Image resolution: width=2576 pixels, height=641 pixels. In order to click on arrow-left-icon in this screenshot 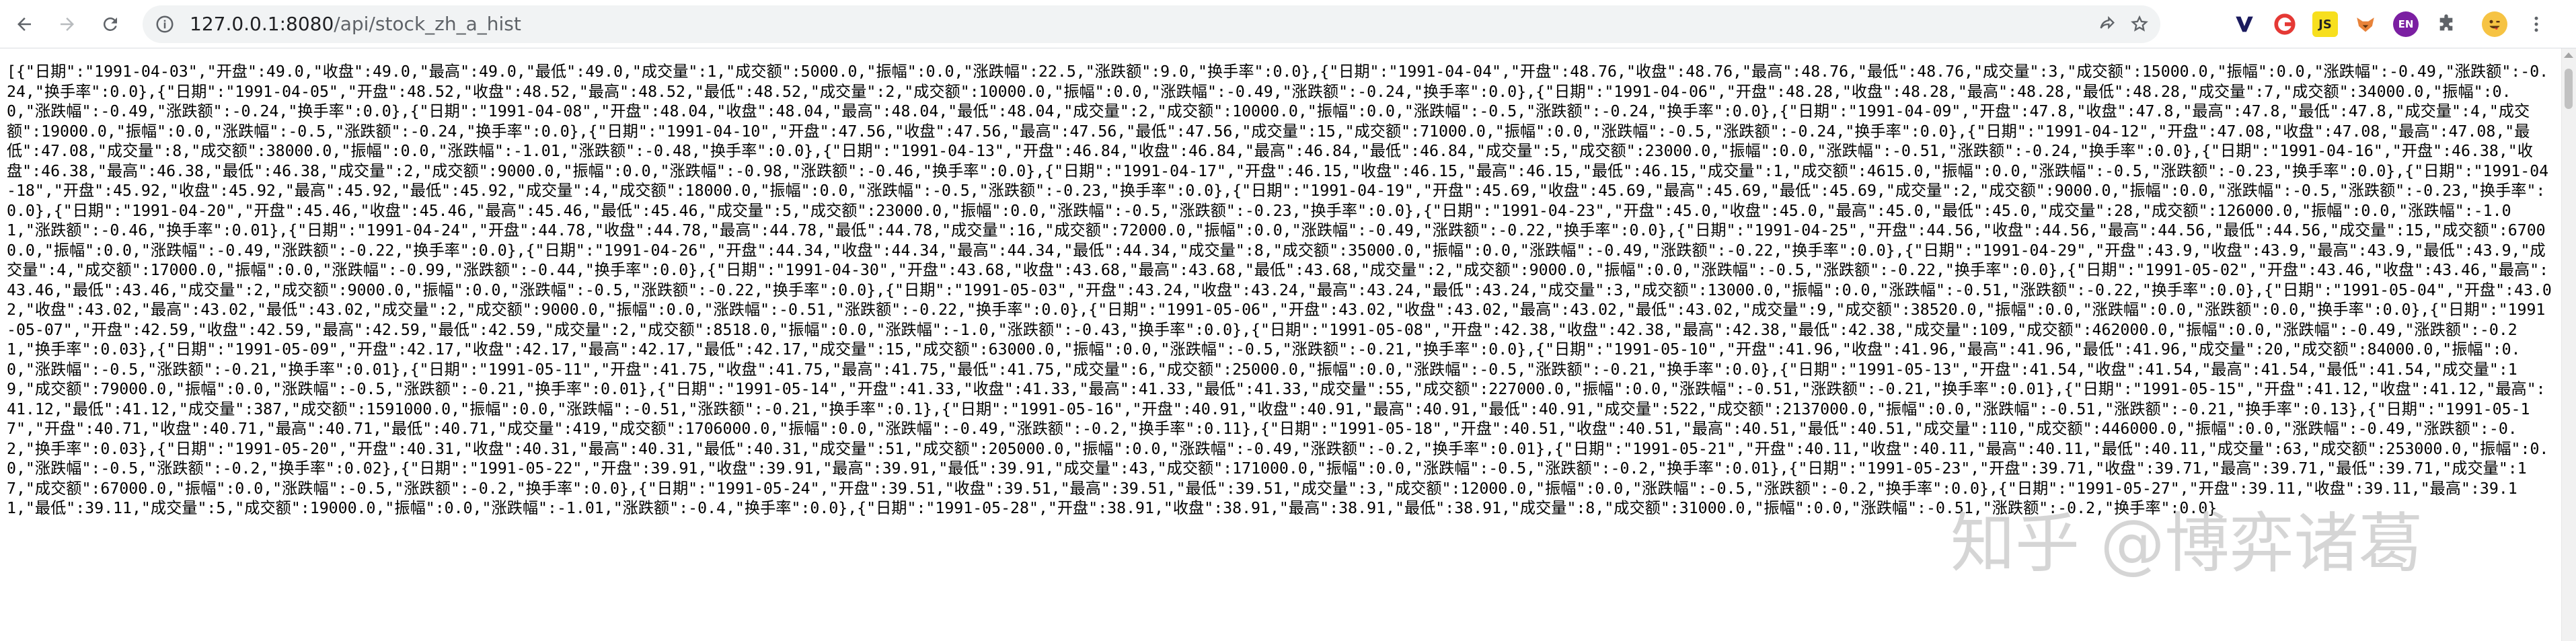, I will do `click(24, 24)`.